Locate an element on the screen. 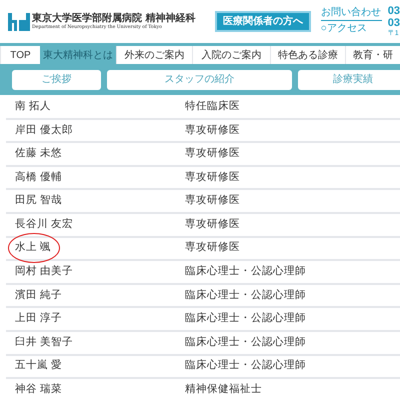 The height and width of the screenshot is (400, 400). staff-name: 南 拓人 is located at coordinates (33, 106).